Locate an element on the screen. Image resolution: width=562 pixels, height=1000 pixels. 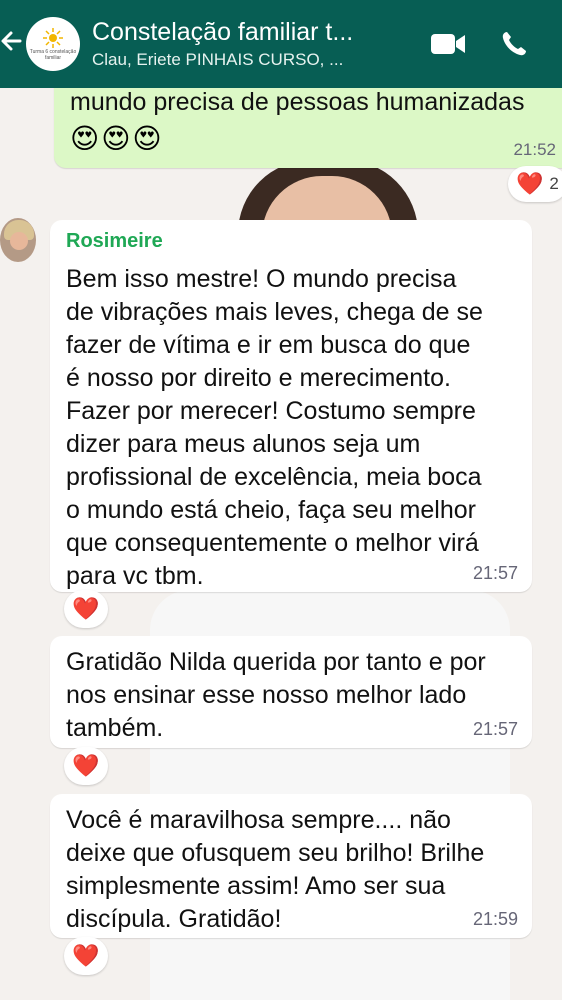
video-call-icon is located at coordinates (448, 44).